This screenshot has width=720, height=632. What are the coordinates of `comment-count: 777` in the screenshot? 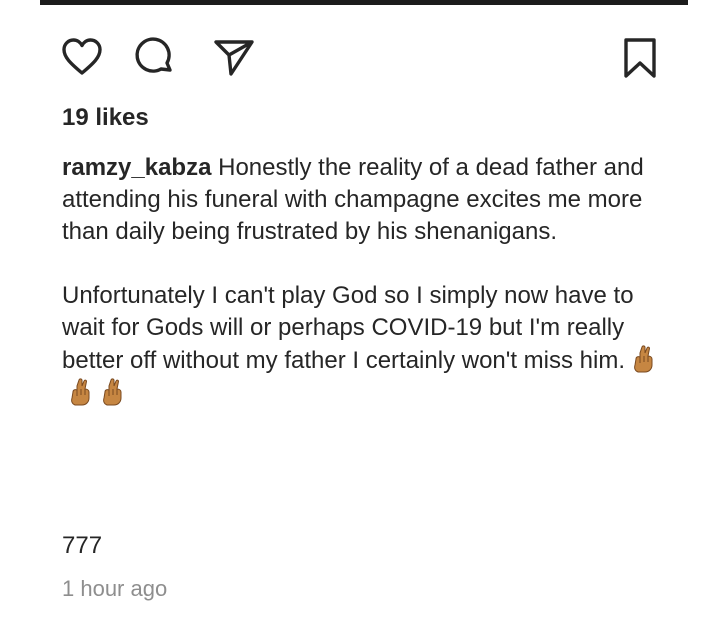 It's located at (82, 546).